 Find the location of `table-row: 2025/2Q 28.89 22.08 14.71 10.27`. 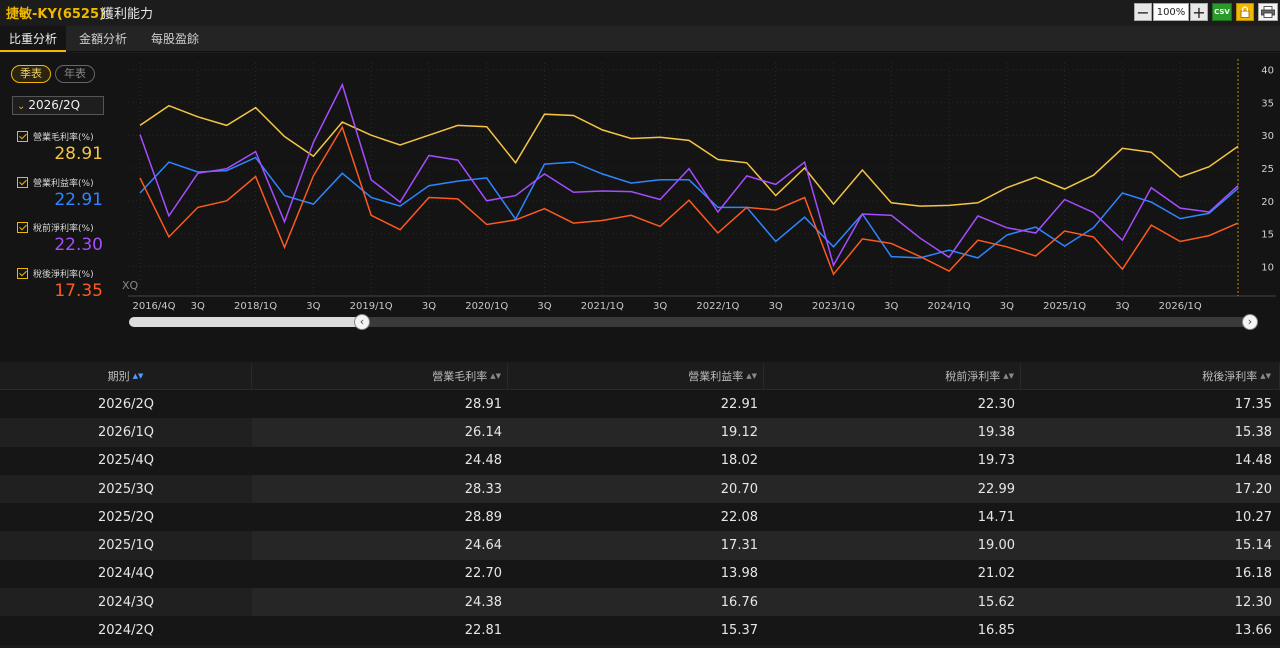

table-row: 2025/2Q 28.89 22.08 14.71 10.27 is located at coordinates (640, 517).